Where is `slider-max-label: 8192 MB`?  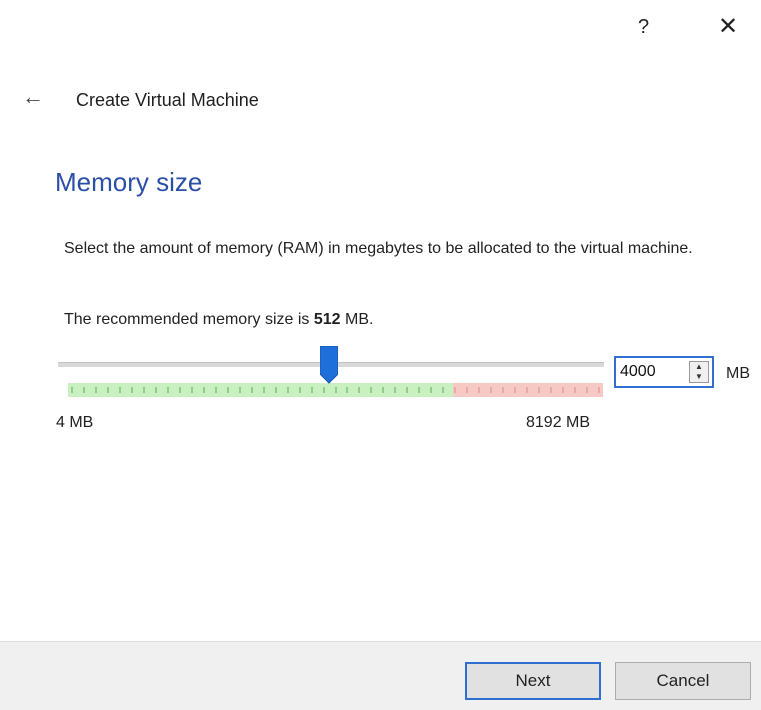 slider-max-label: 8192 MB is located at coordinates (558, 422).